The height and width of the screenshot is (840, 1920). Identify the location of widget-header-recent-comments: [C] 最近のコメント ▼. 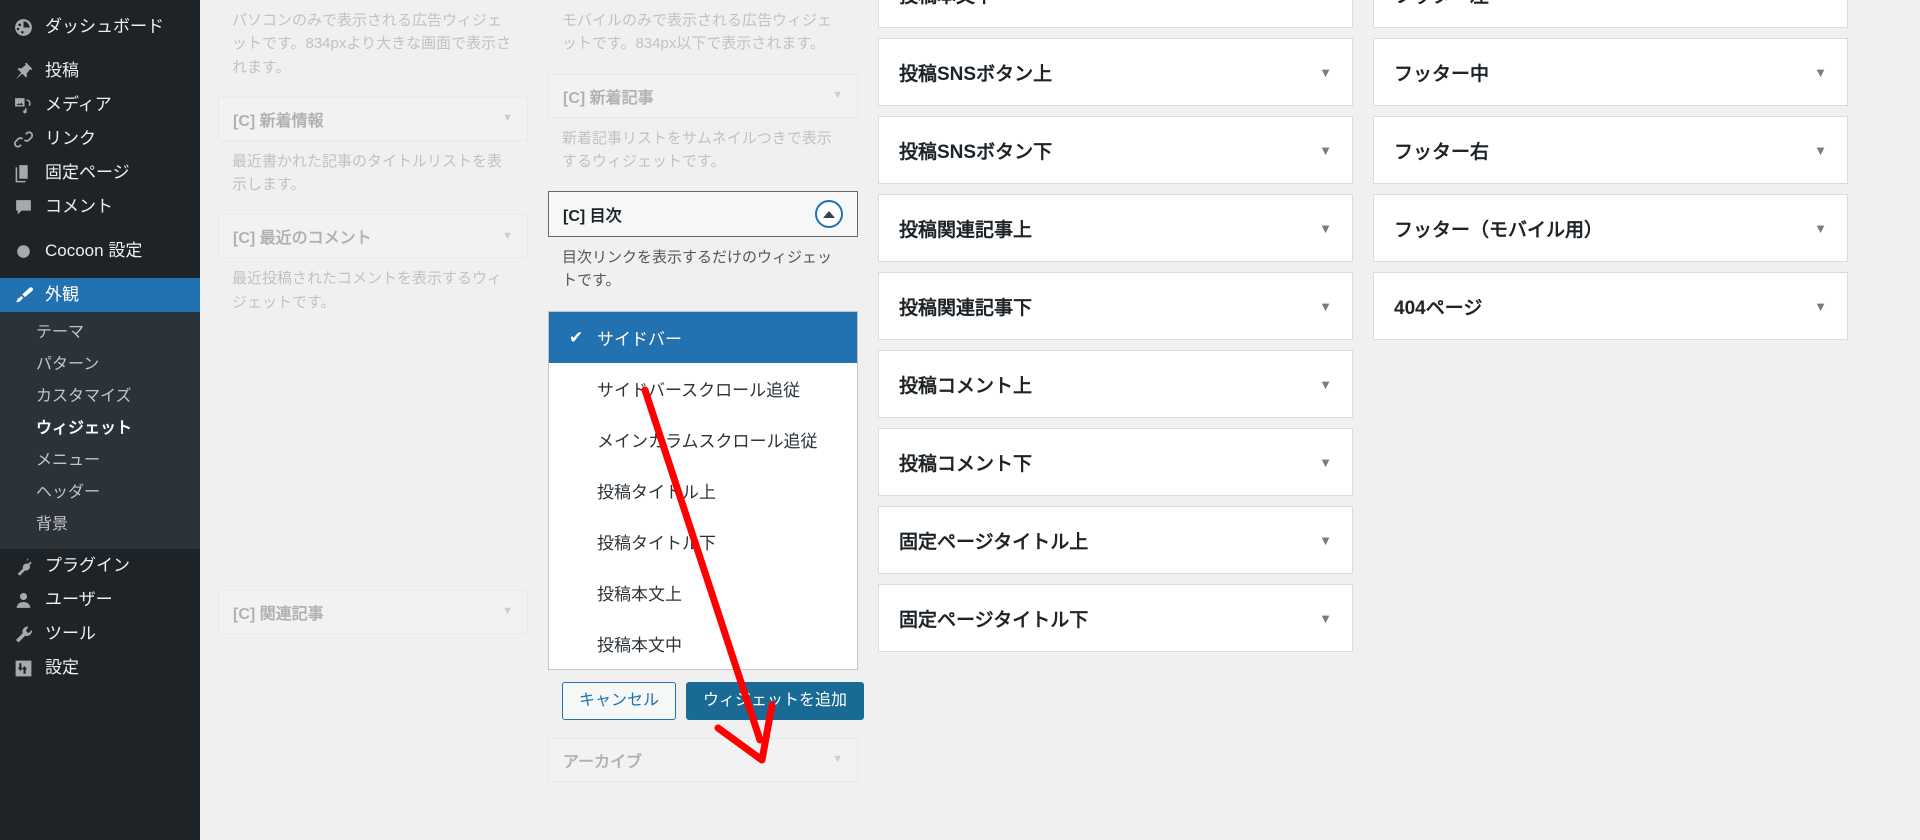
(373, 236).